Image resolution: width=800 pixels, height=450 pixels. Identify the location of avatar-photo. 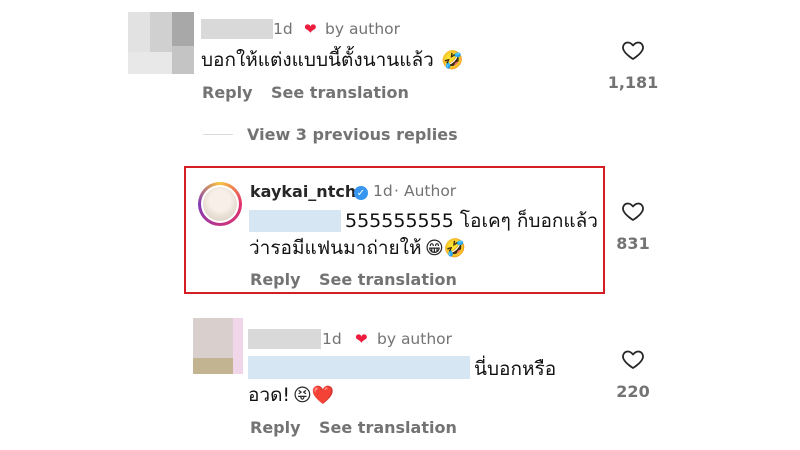
(220, 204).